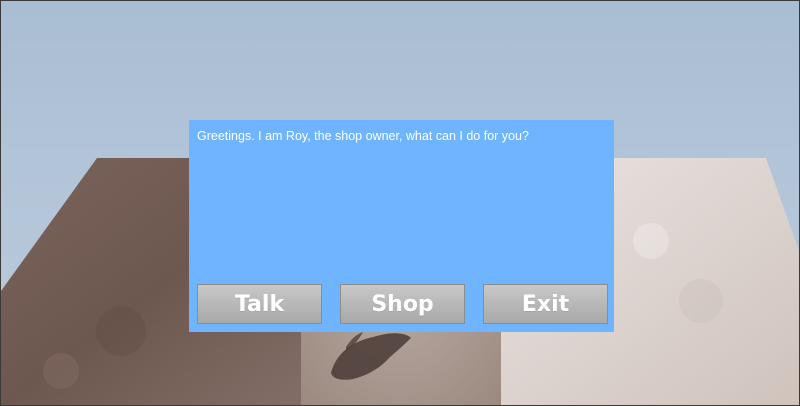 This screenshot has width=800, height=406. I want to click on talk-button: Talk, so click(259, 304).